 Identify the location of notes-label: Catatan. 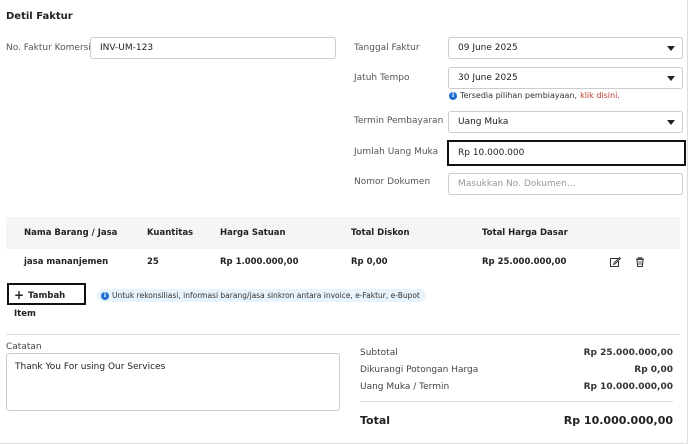
(24, 347).